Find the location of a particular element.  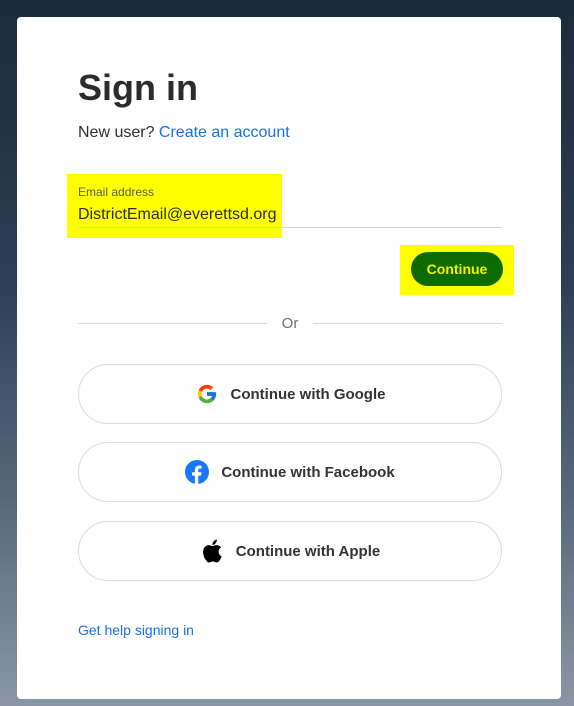

email-label: Email address is located at coordinates (116, 192).